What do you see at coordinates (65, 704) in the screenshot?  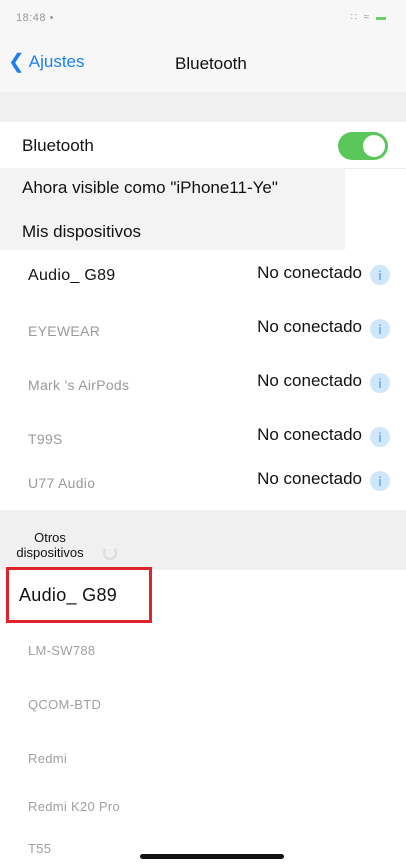 I see `other-device-name: QCOM-BTD` at bounding box center [65, 704].